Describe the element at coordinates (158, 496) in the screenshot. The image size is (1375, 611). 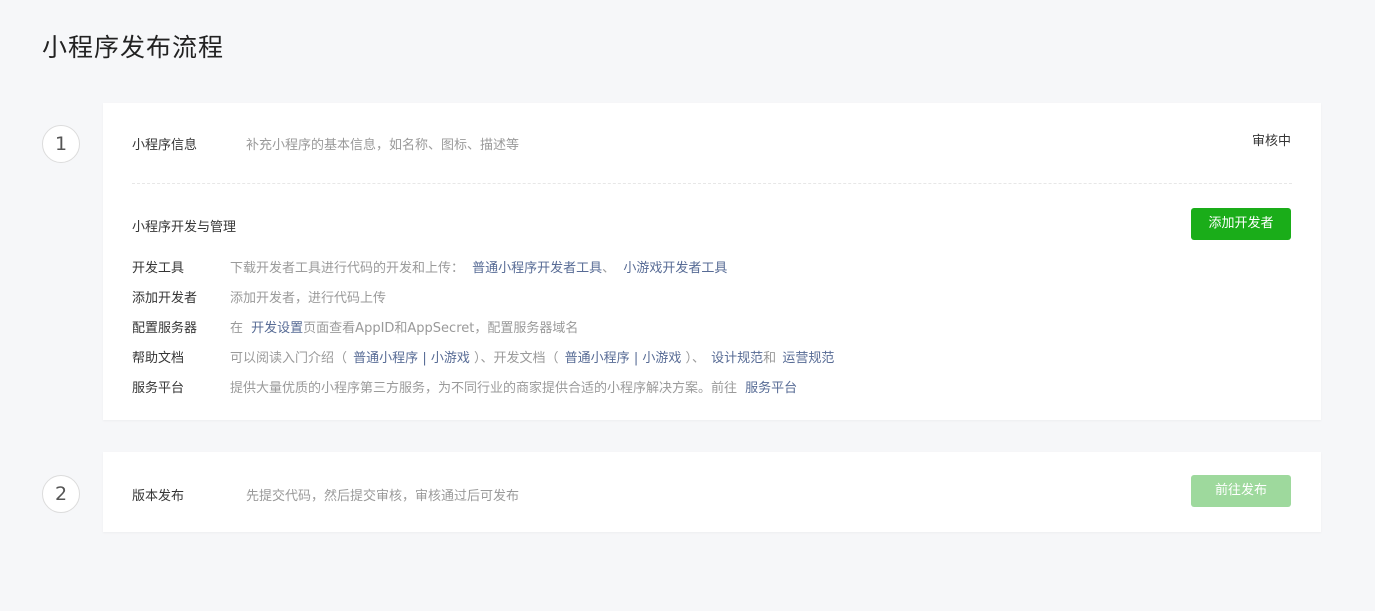
I see `version-release-label: 版本发布` at that location.